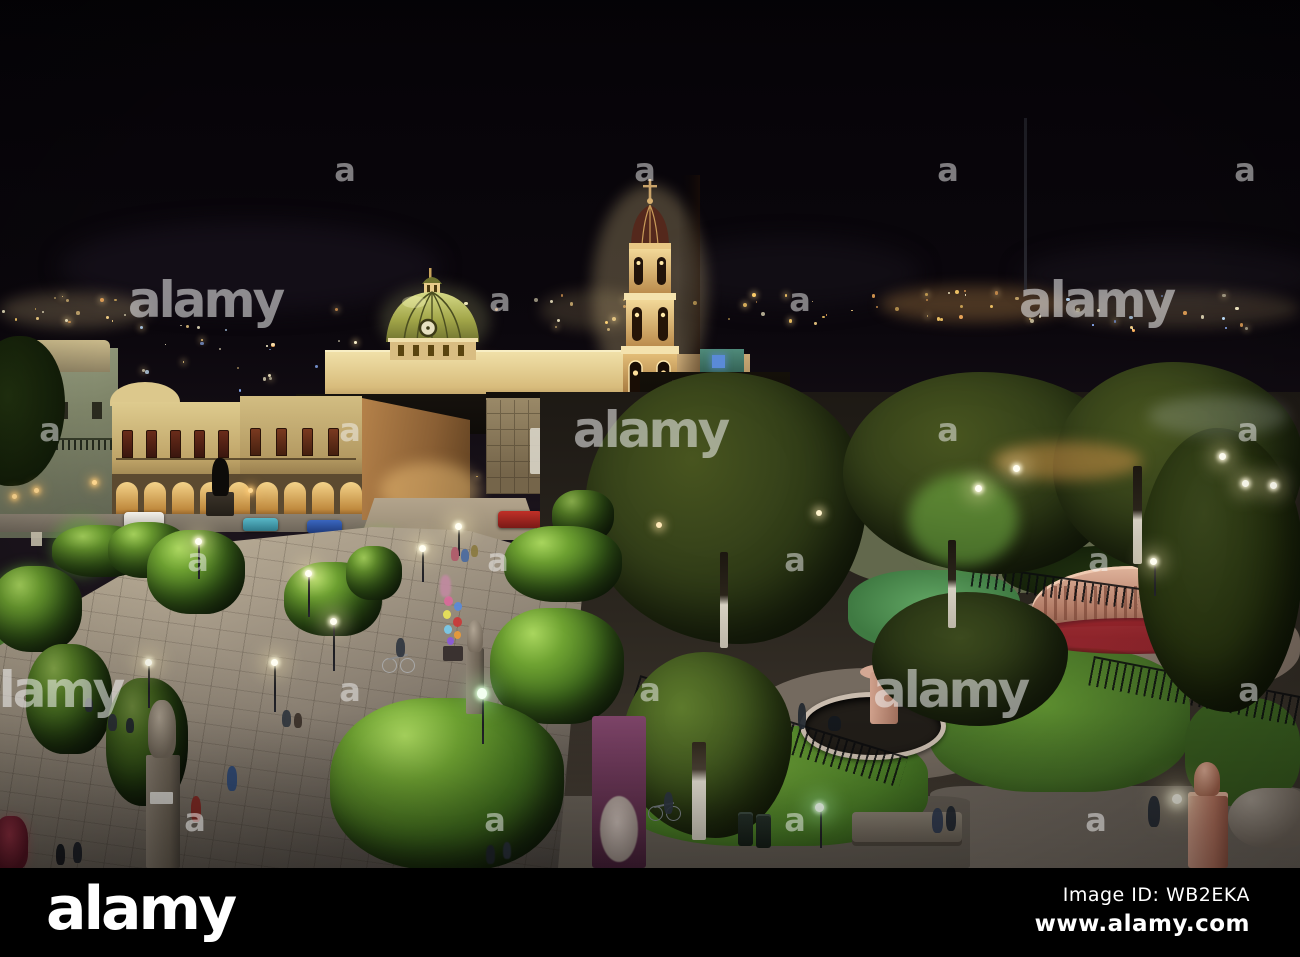 This screenshot has width=1300, height=957. I want to click on trash-bin, so click(763, 831).